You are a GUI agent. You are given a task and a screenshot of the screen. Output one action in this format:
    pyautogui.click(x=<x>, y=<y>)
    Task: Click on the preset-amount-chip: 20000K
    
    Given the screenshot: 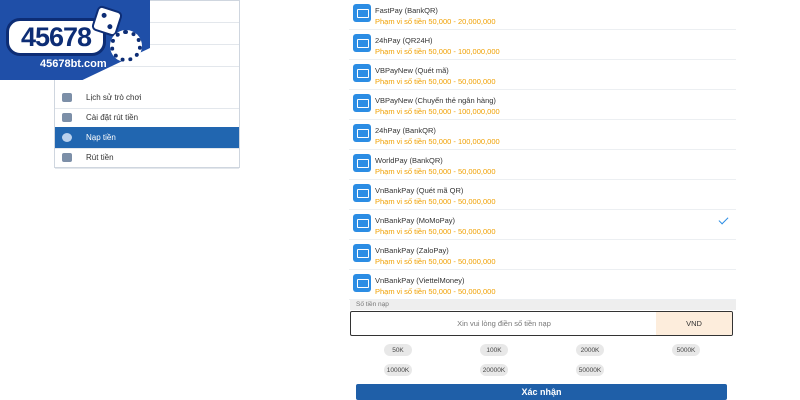 What is the action you would take?
    pyautogui.click(x=494, y=370)
    